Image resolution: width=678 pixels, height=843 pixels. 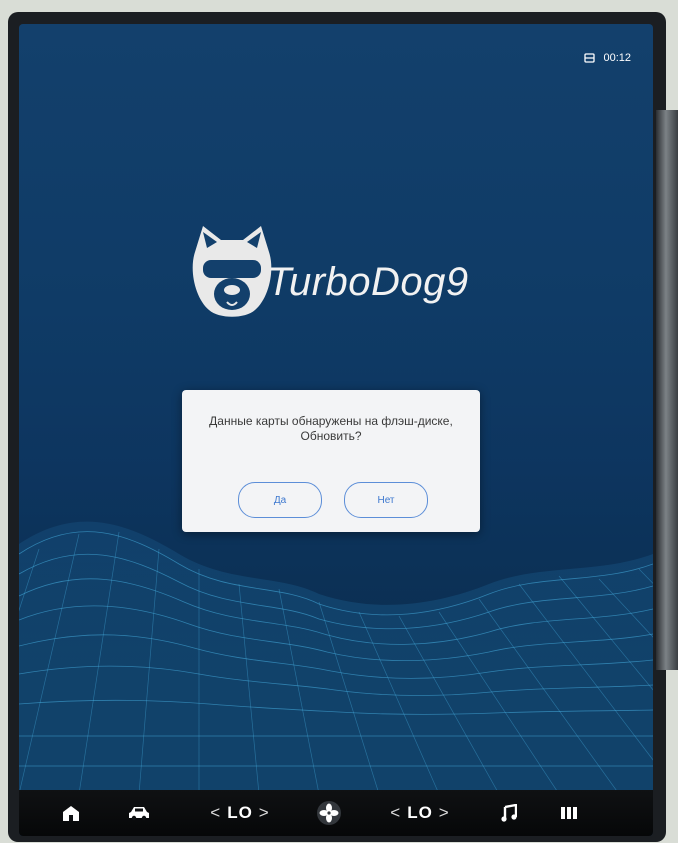 I want to click on right-temp-value: LO, so click(x=420, y=812).